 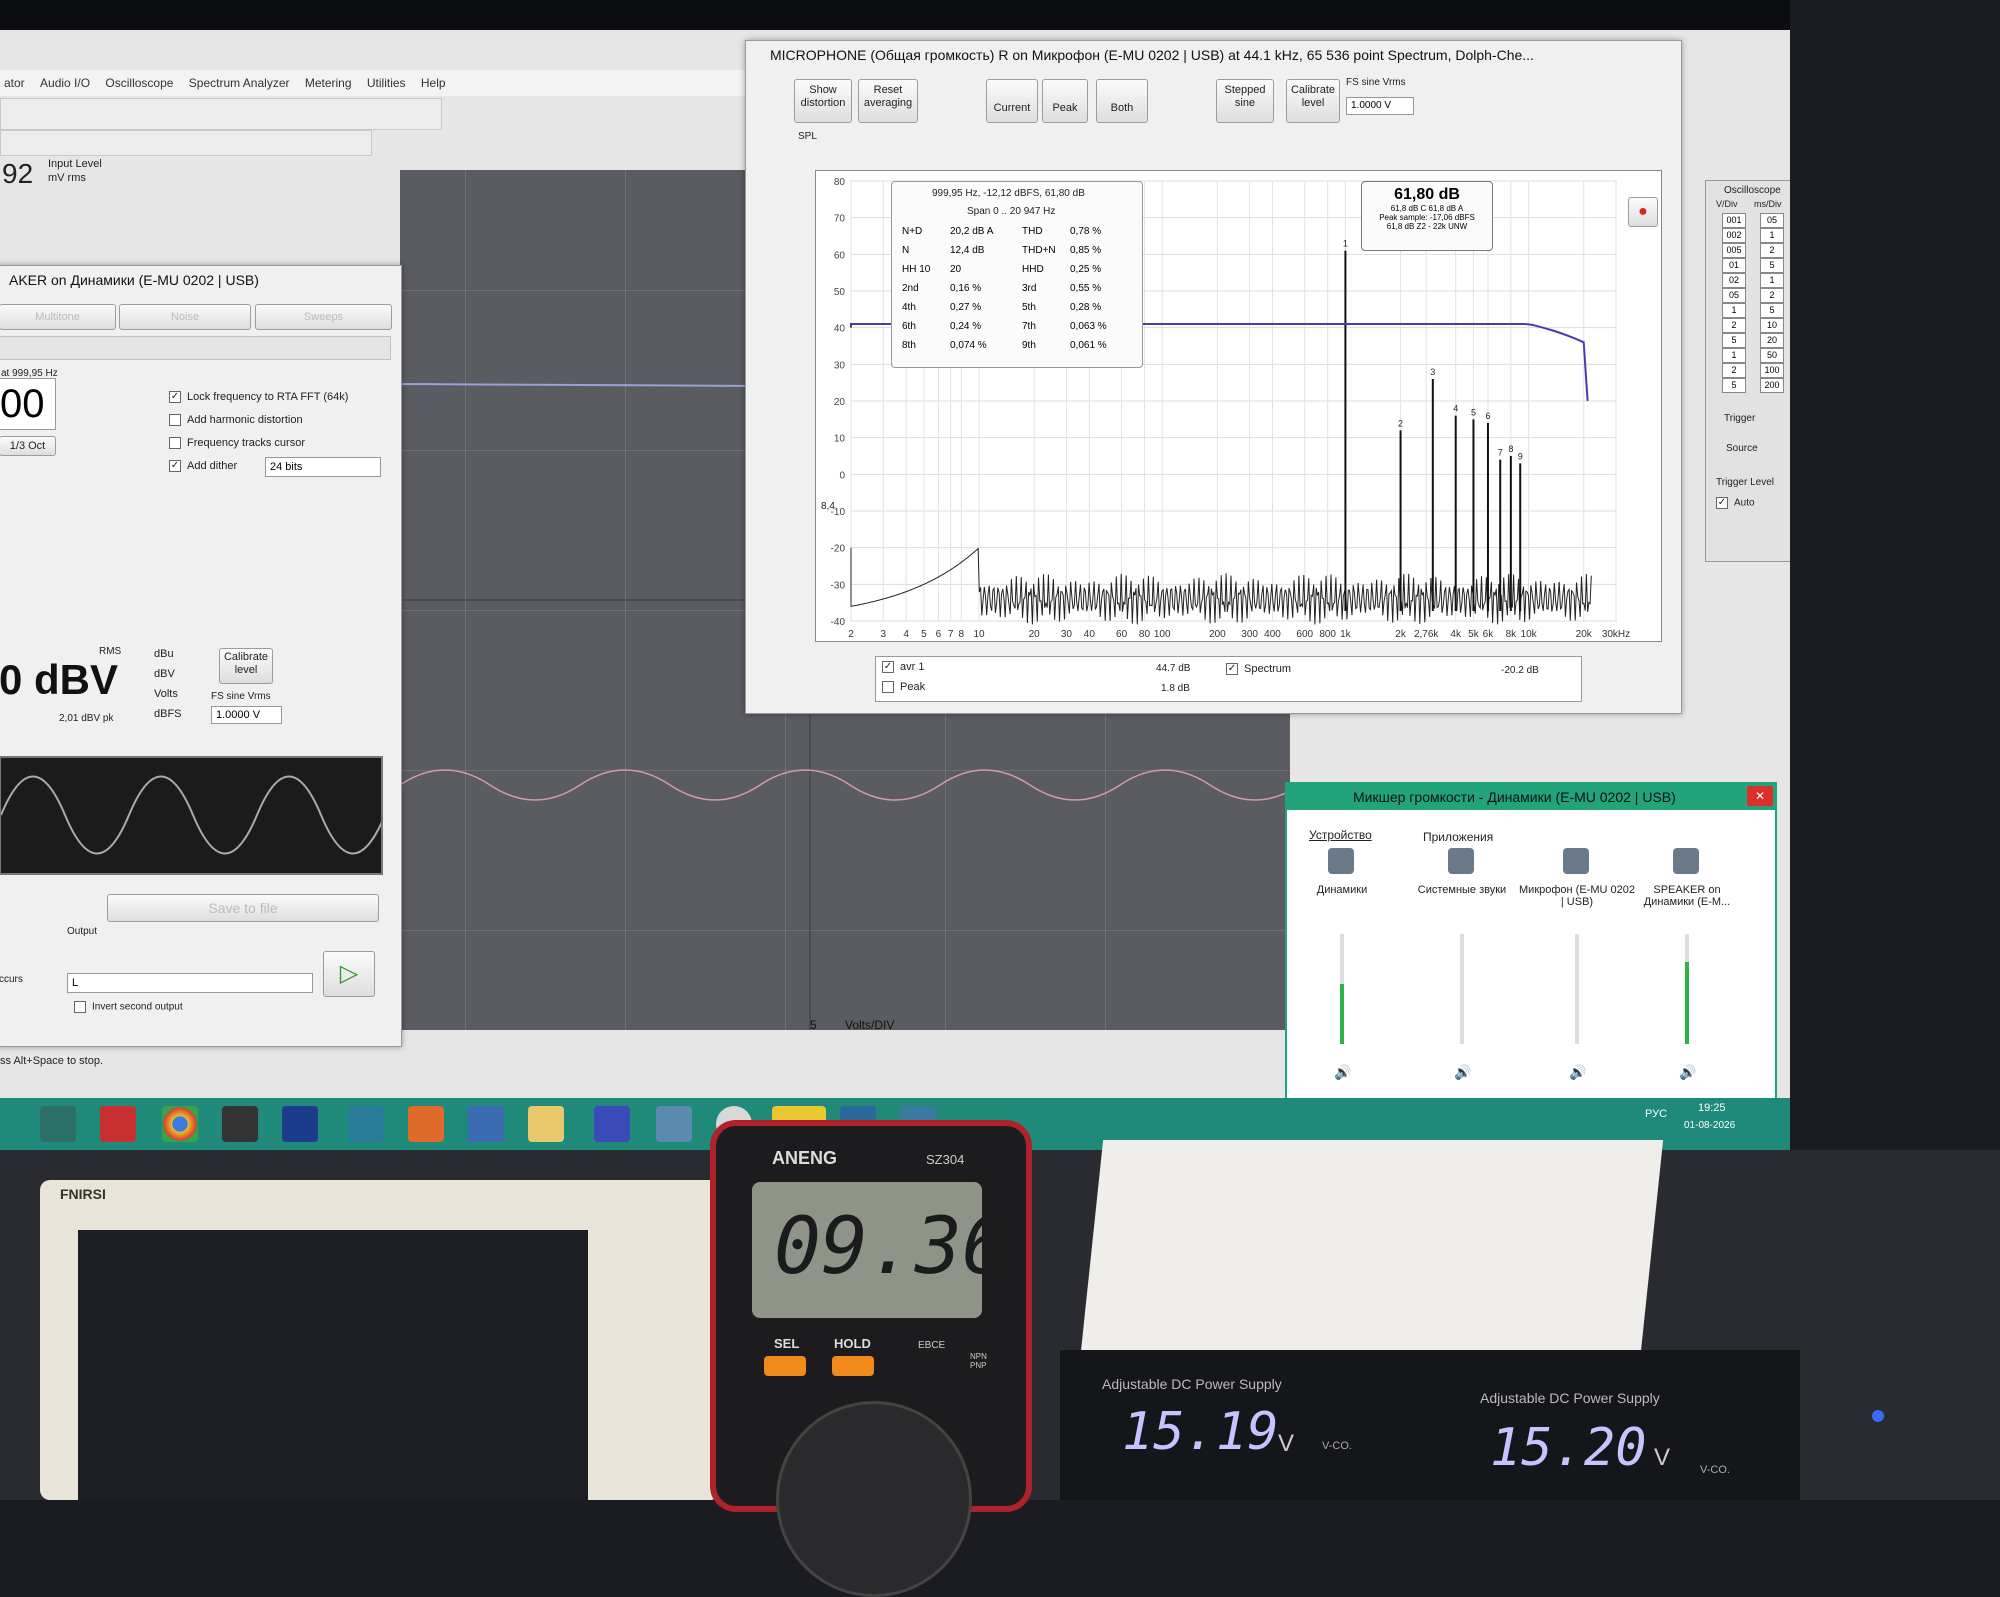 What do you see at coordinates (1760, 796) in the screenshot?
I see `mixer-close-button: ✕` at bounding box center [1760, 796].